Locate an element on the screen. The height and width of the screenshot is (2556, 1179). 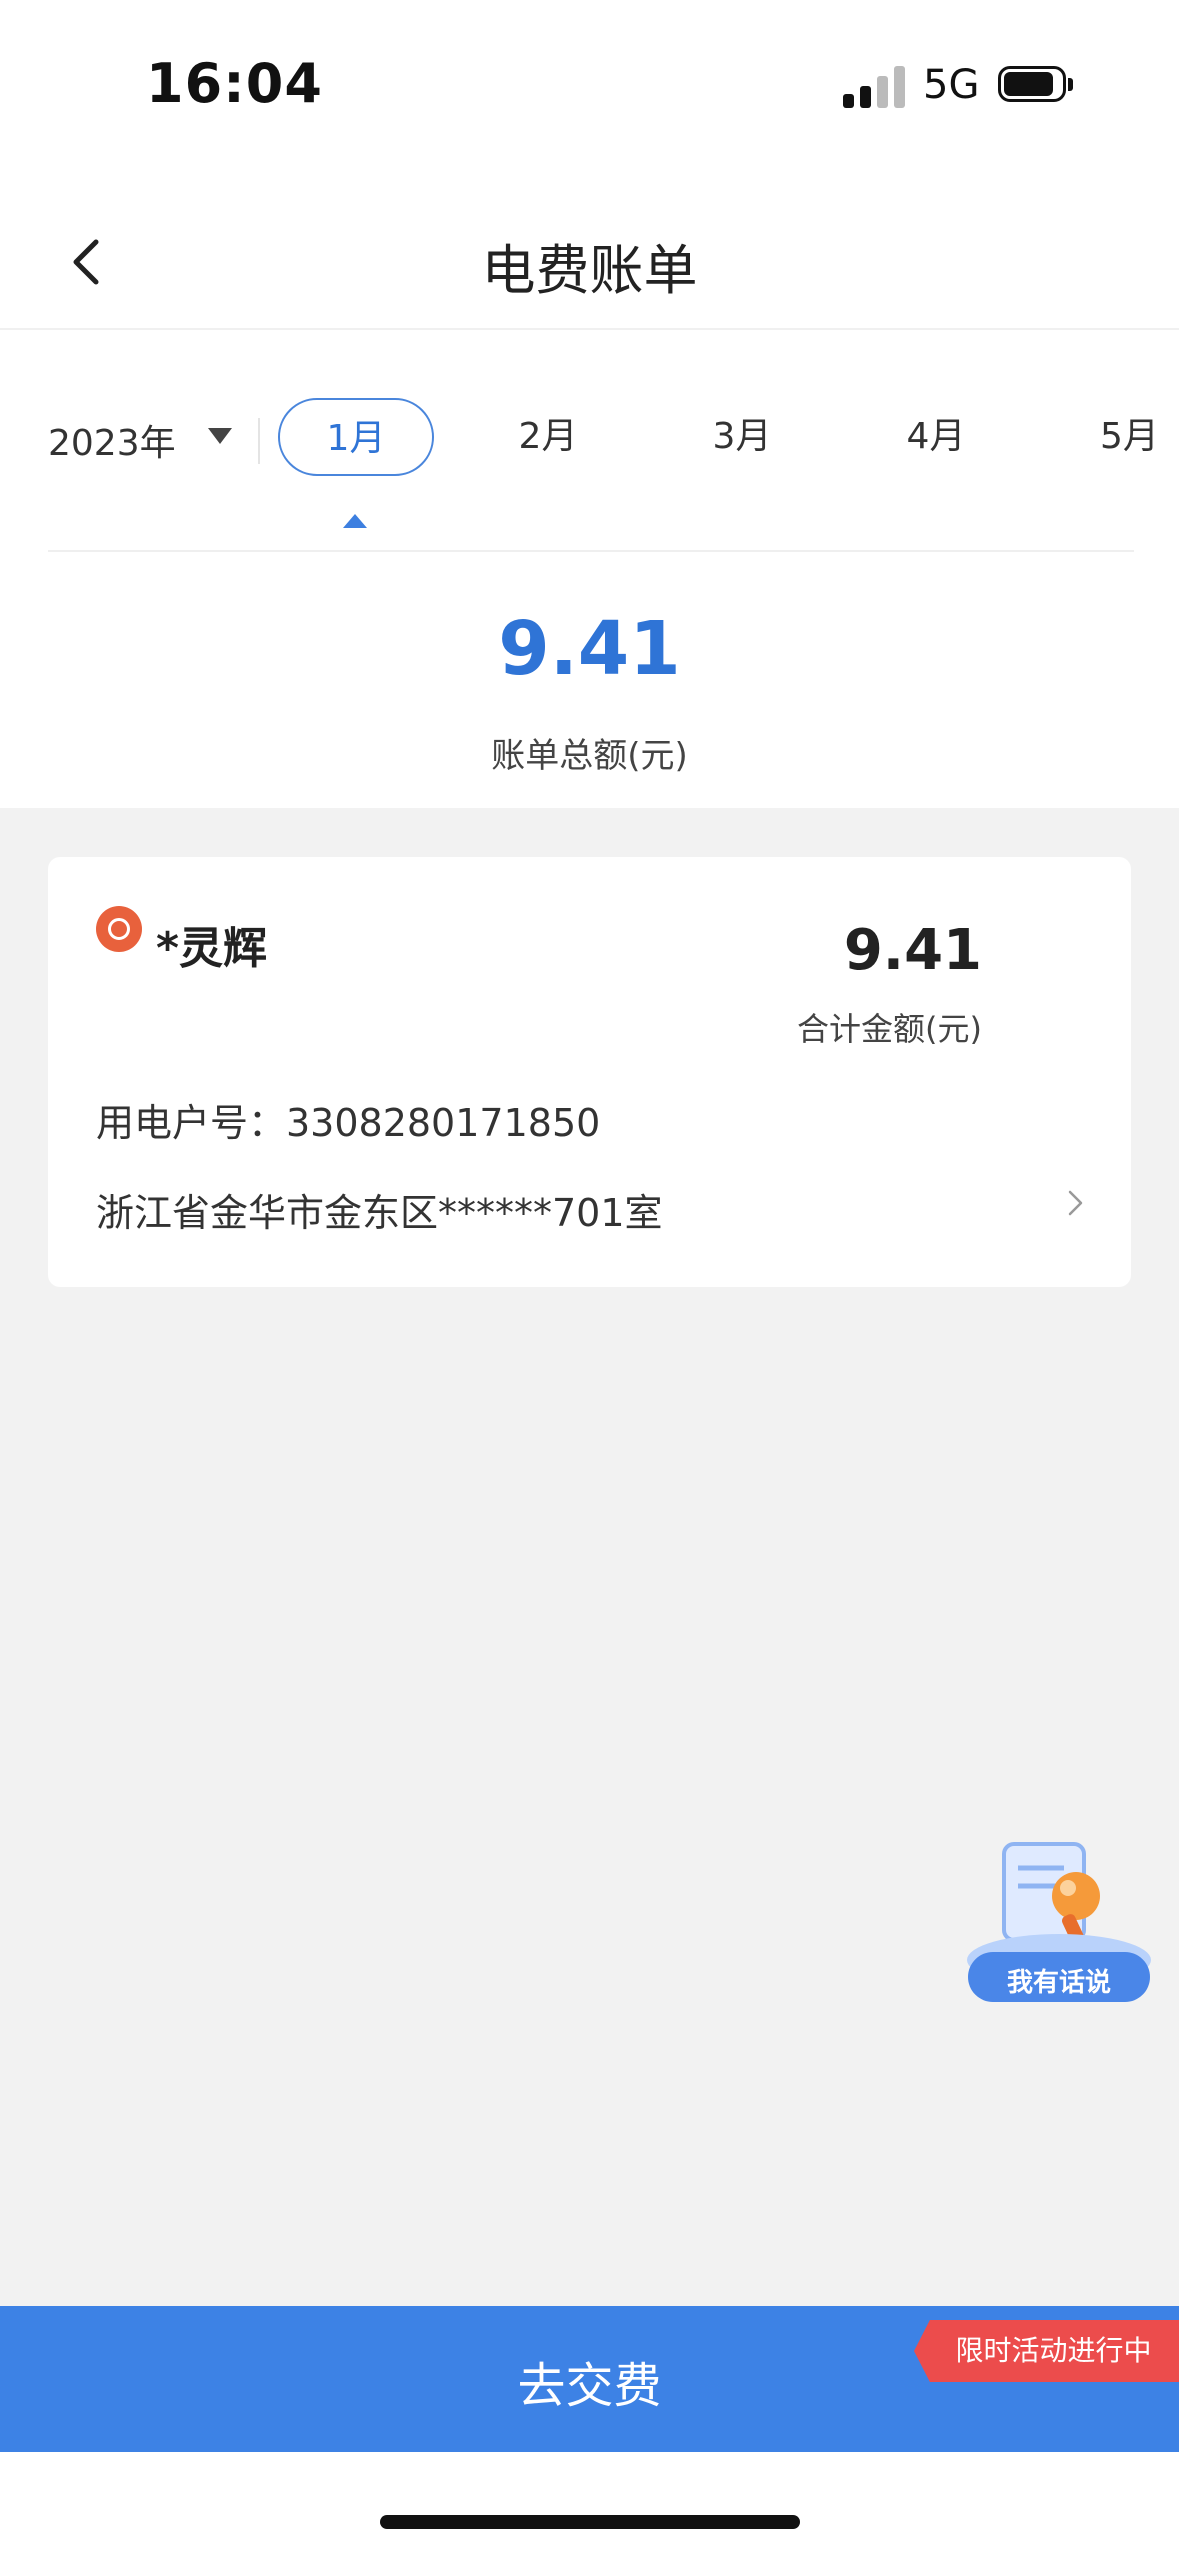
year-selector: 2023年 is located at coordinates (112, 440).